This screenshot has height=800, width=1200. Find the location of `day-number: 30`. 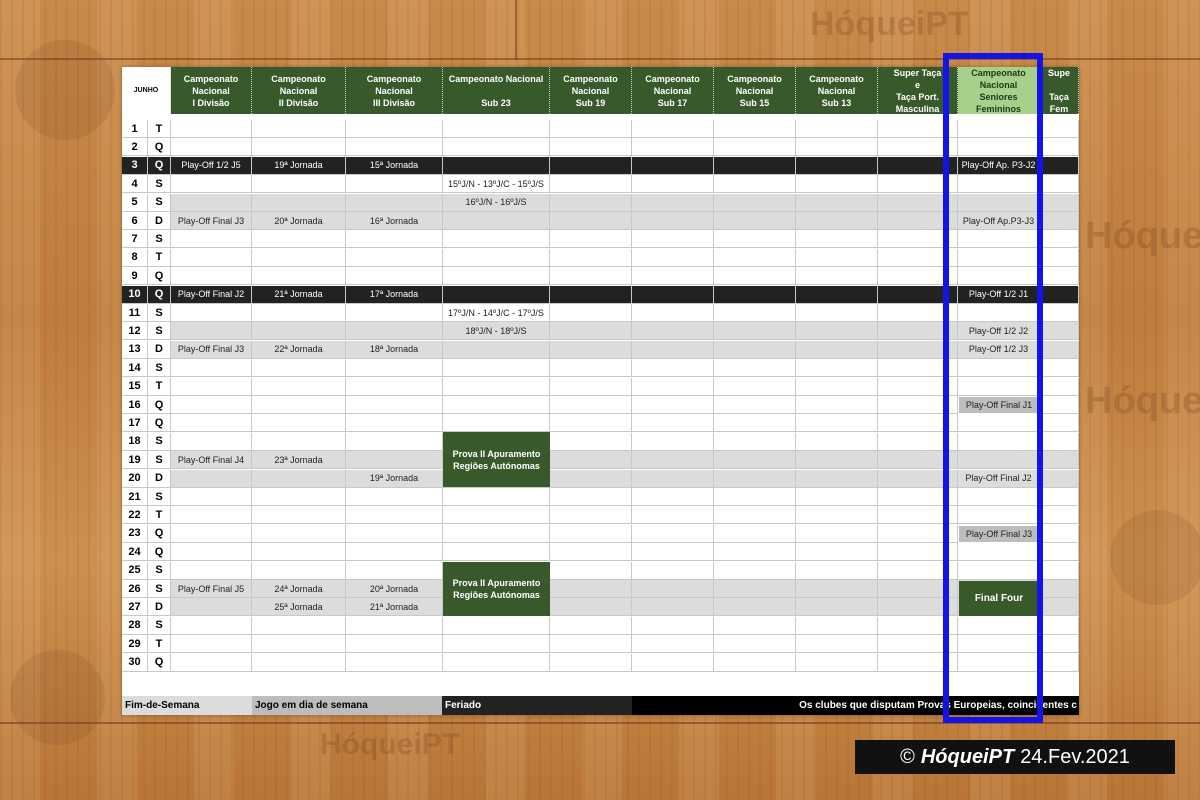

day-number: 30 is located at coordinates (135, 662).